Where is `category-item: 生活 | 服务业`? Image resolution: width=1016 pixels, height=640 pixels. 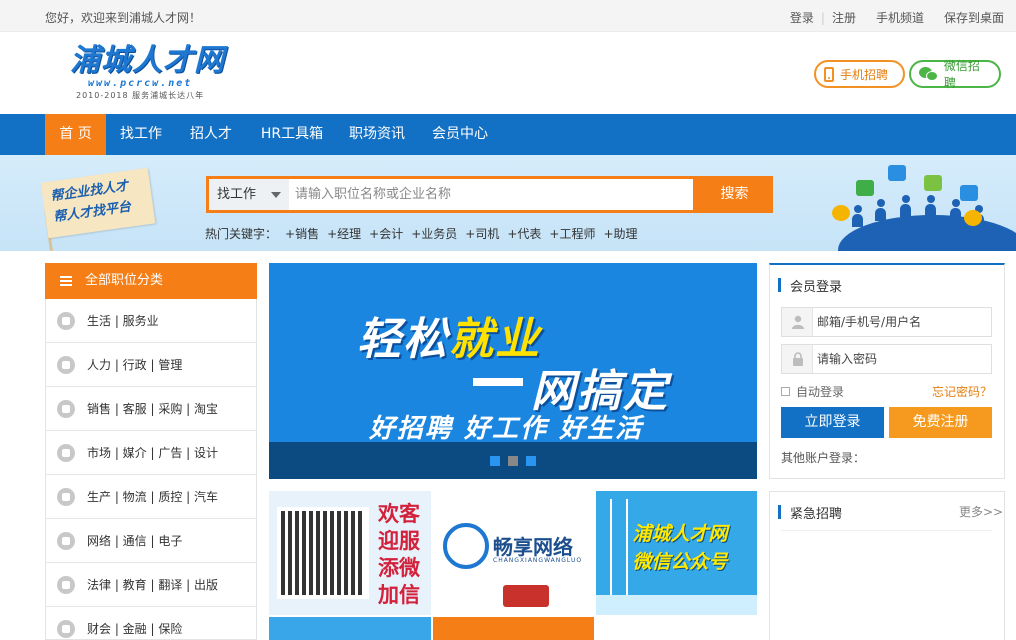
category-item: 生活 | 服务业 is located at coordinates (151, 321).